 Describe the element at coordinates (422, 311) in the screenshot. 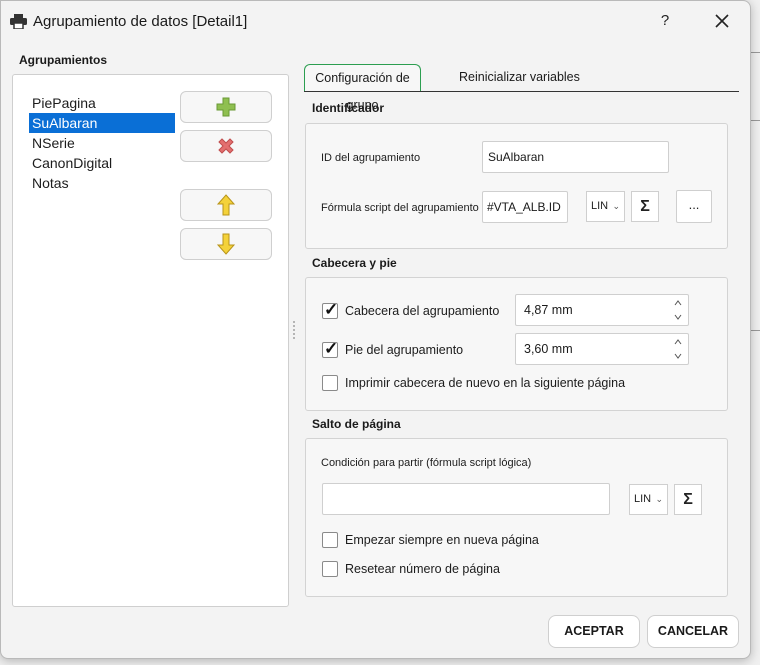

I see `header-label: Cabecera del agrupamiento` at that location.